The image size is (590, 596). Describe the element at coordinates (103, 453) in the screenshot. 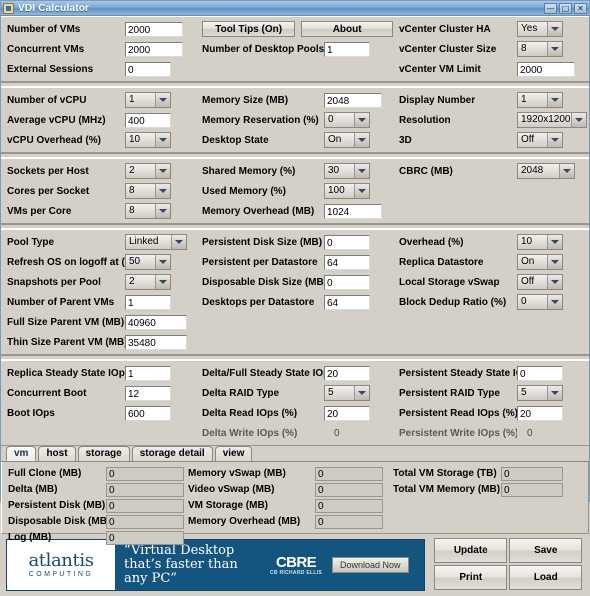

I see `tab-storage: storage` at that location.